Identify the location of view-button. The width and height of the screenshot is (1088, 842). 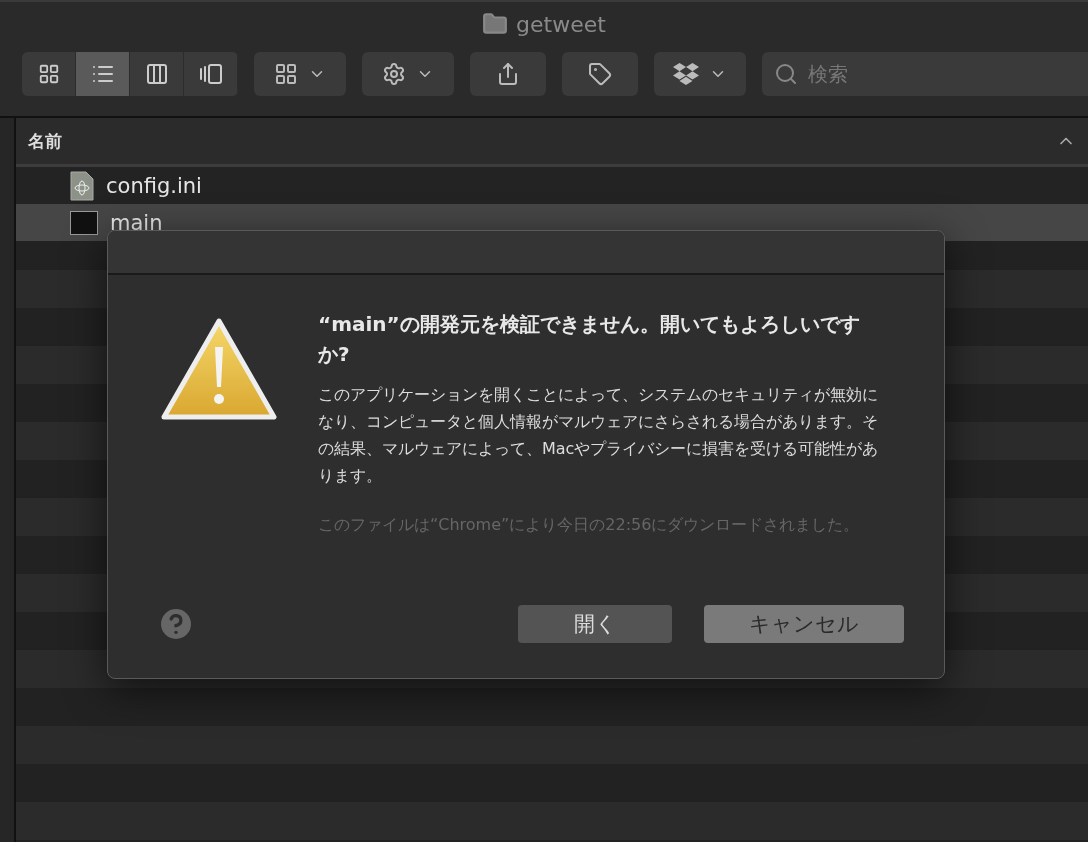
(103, 74).